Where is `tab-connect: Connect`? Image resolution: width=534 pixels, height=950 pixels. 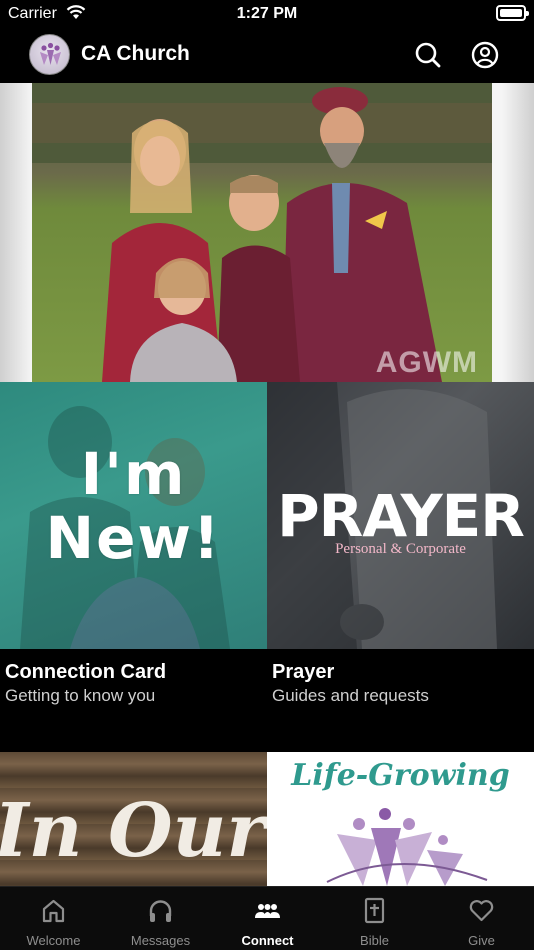 tab-connect: Connect is located at coordinates (267, 918).